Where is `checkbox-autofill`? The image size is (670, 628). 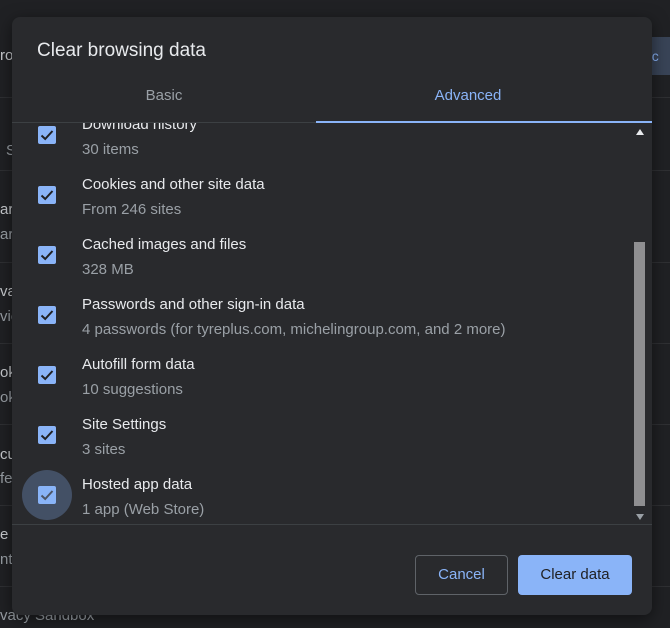
checkbox-autofill is located at coordinates (47, 375).